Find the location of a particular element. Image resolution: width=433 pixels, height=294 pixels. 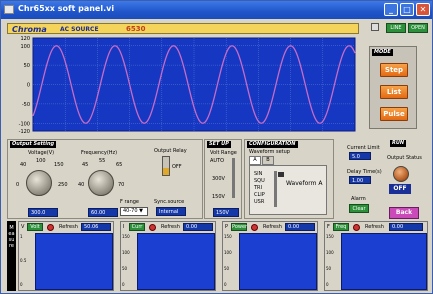

volt-range-slider is located at coordinates (233, 178).